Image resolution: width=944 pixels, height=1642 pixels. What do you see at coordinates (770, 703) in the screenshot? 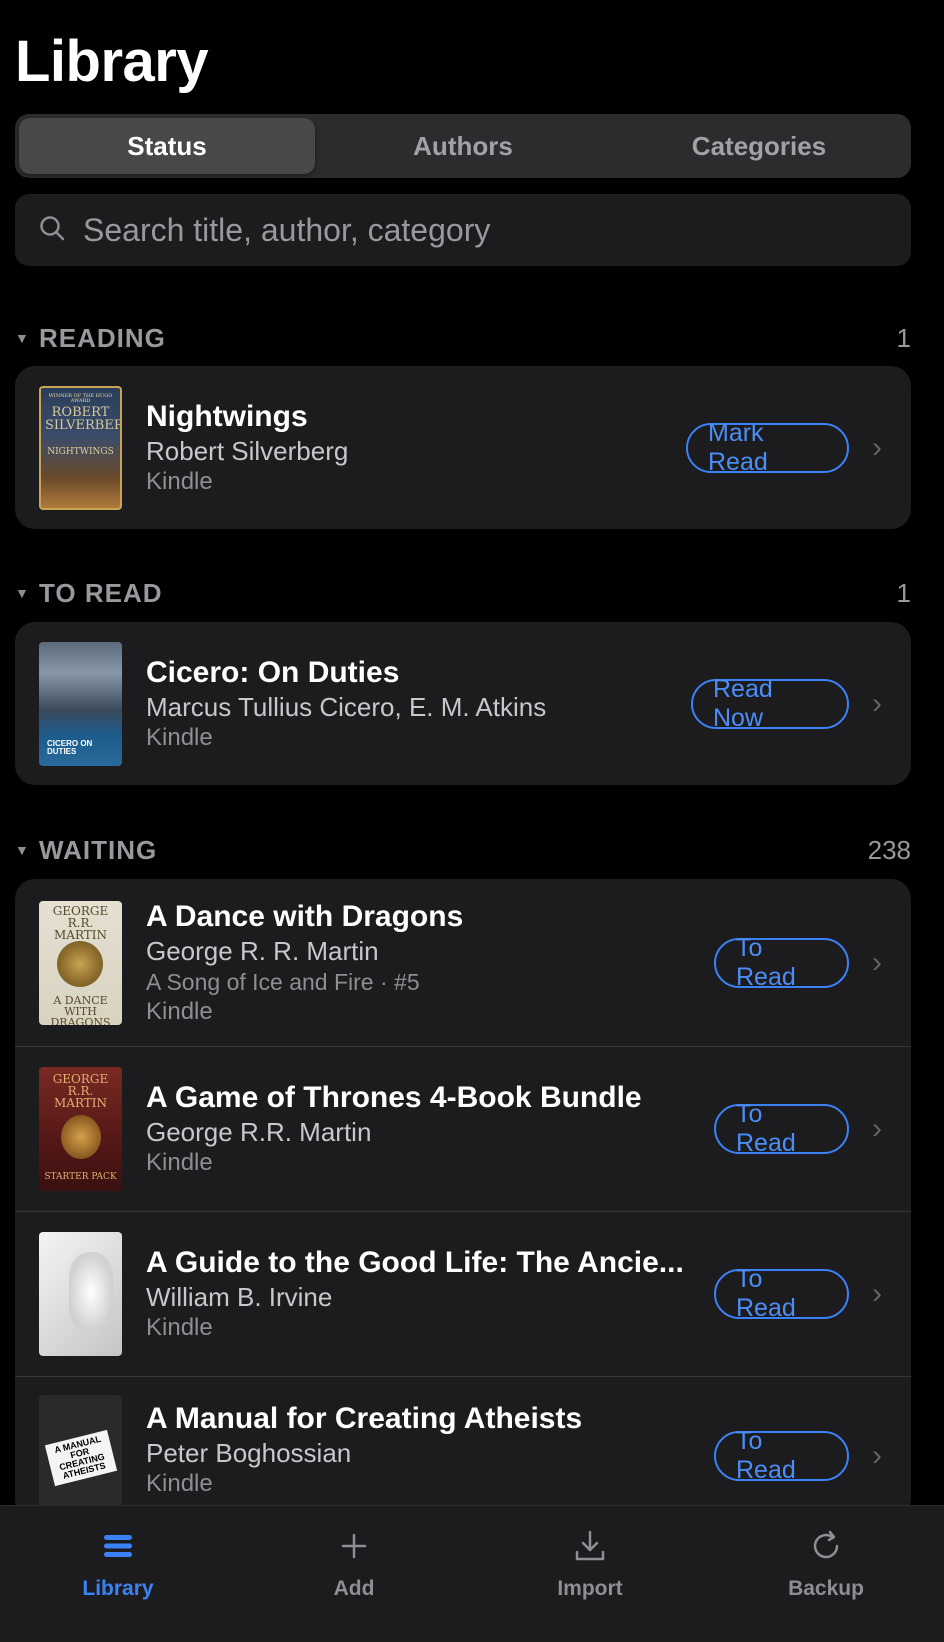
I see `read-now-button: Read Now` at bounding box center [770, 703].